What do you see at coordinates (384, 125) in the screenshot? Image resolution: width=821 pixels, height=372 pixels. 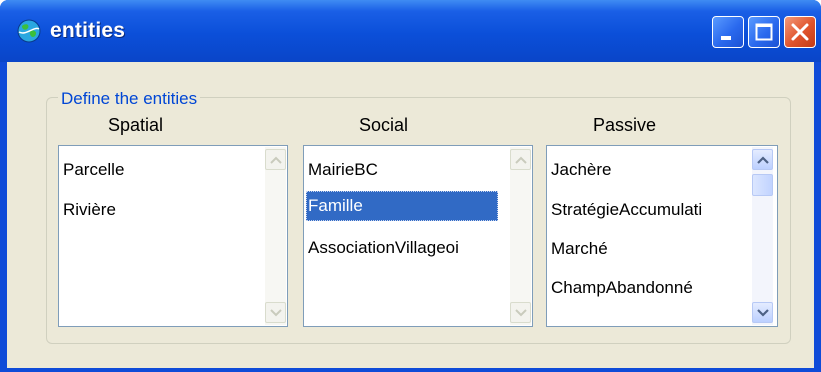 I see `social-header: Social` at bounding box center [384, 125].